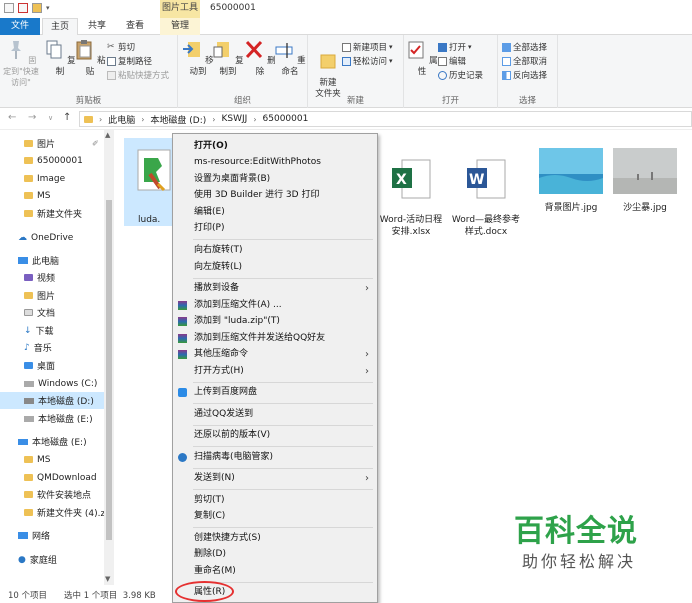 This screenshot has height=603, width=692. I want to click on select-group-label: 选择, so click(527, 101).